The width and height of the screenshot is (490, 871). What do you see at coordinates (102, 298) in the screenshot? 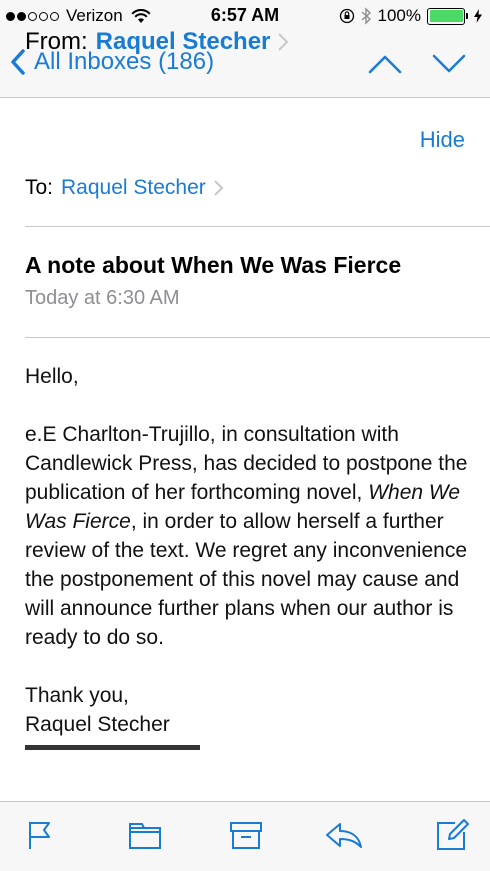
I see `message-date: Today at 6:30 AM` at bounding box center [102, 298].